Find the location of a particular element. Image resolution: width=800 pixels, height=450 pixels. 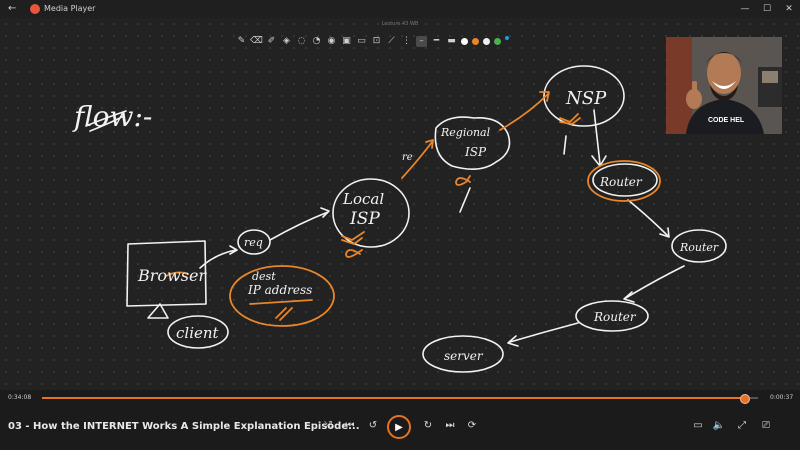

remaining-time: 0:00:37 is located at coordinates (782, 397).